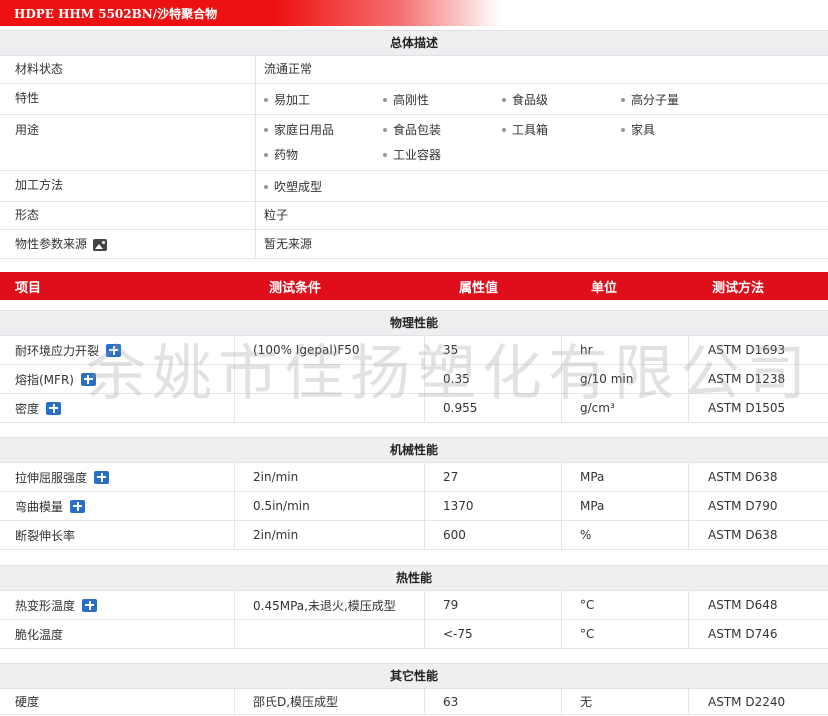 The image size is (828, 716). Describe the element at coordinates (604, 288) in the screenshot. I see `col-unit: 单位` at that location.